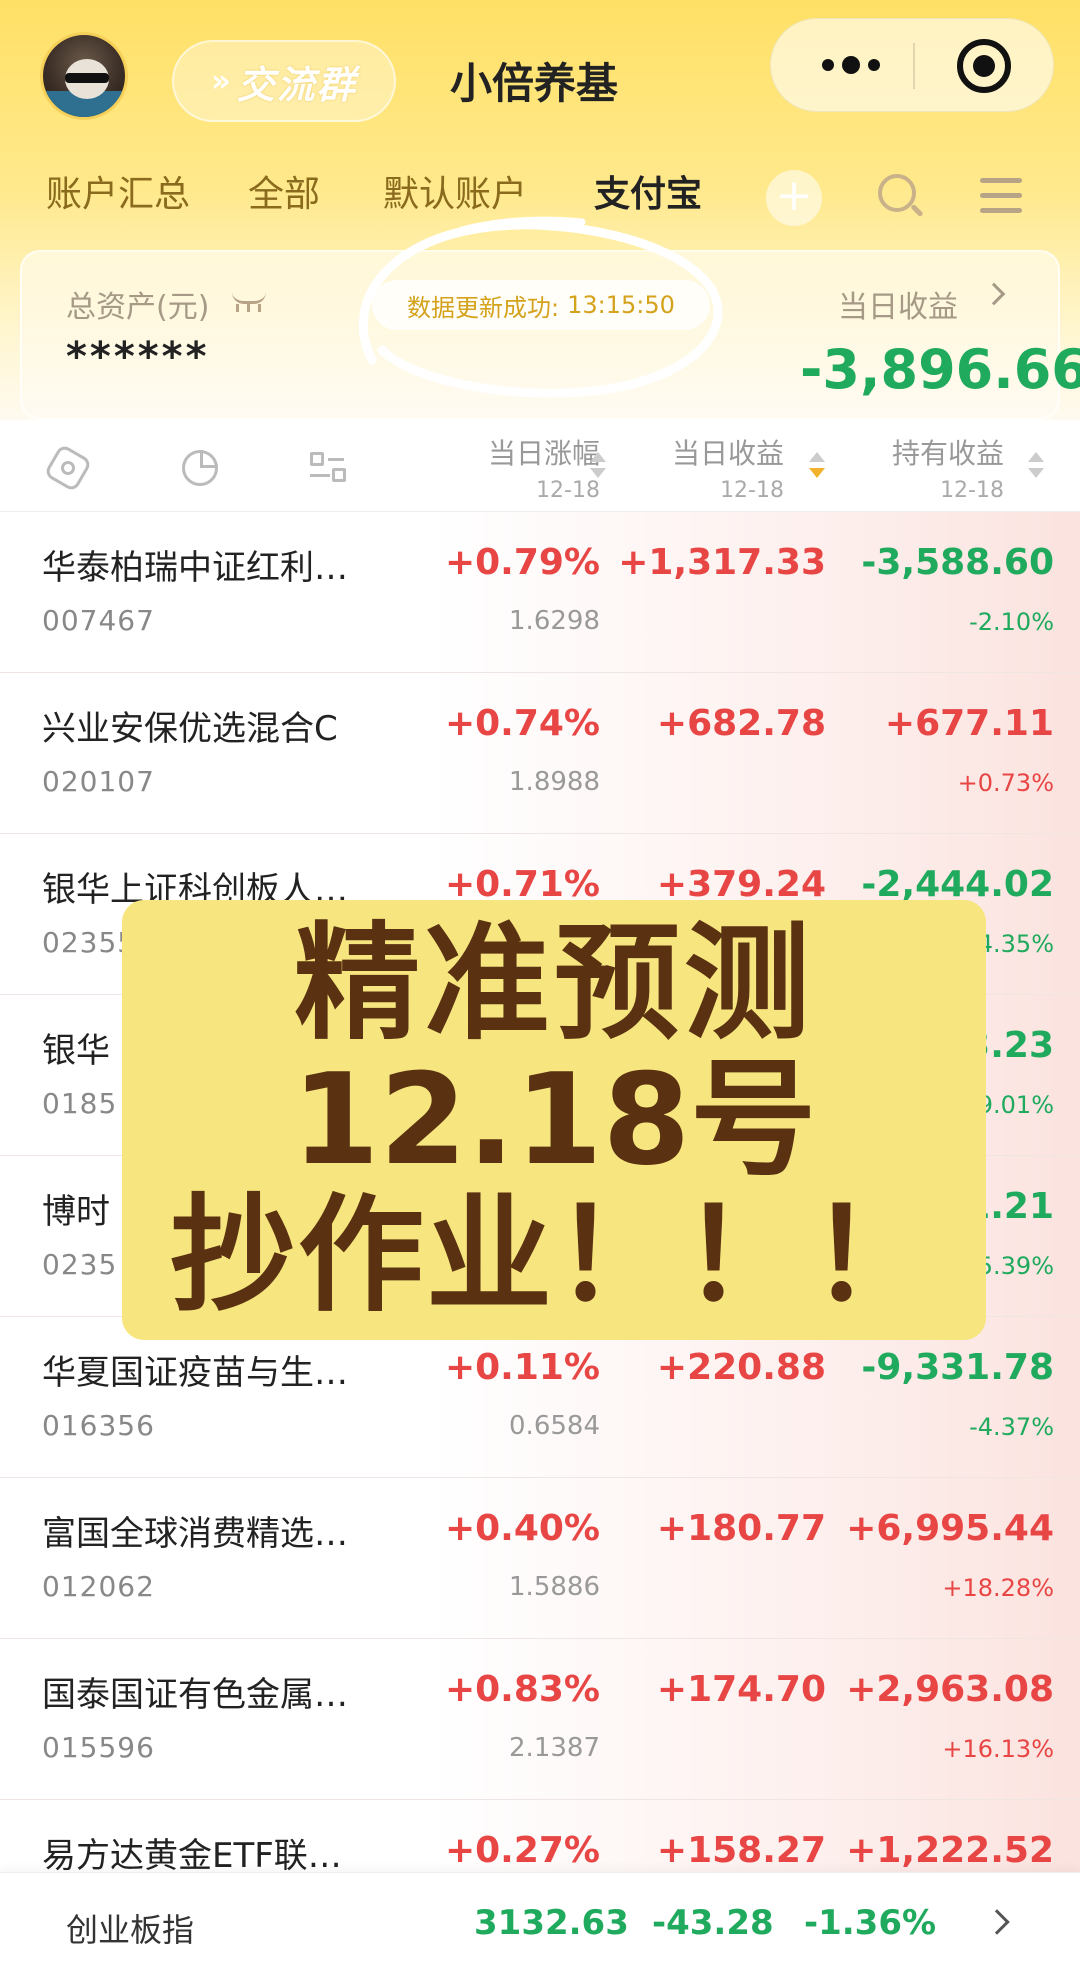 This screenshot has width=1080, height=1971. I want to click on fund-holding-percent: +16.13%, so click(998, 1749).